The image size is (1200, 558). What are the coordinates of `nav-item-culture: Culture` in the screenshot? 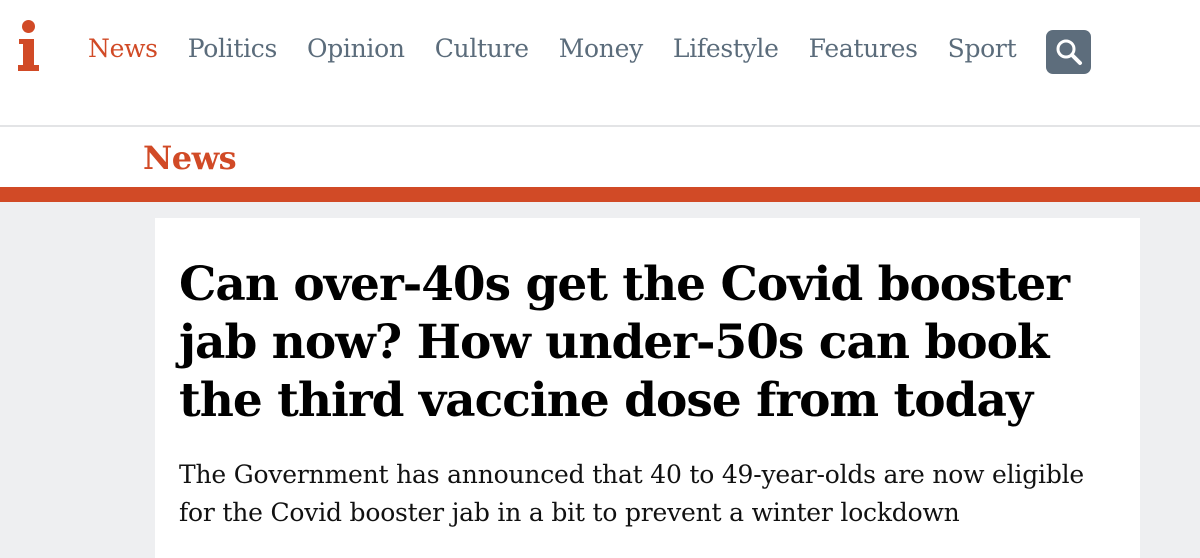 It's located at (482, 48).